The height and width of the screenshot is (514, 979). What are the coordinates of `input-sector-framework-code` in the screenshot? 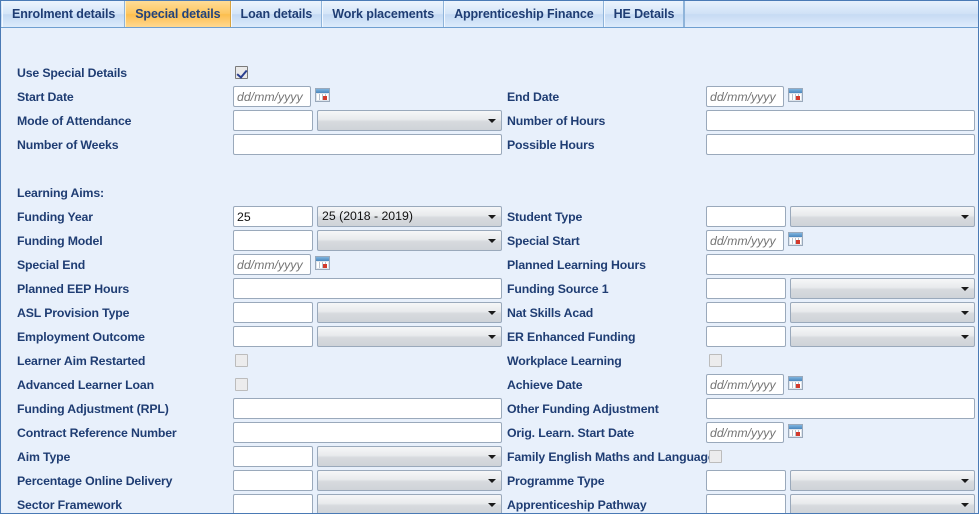 It's located at (273, 503).